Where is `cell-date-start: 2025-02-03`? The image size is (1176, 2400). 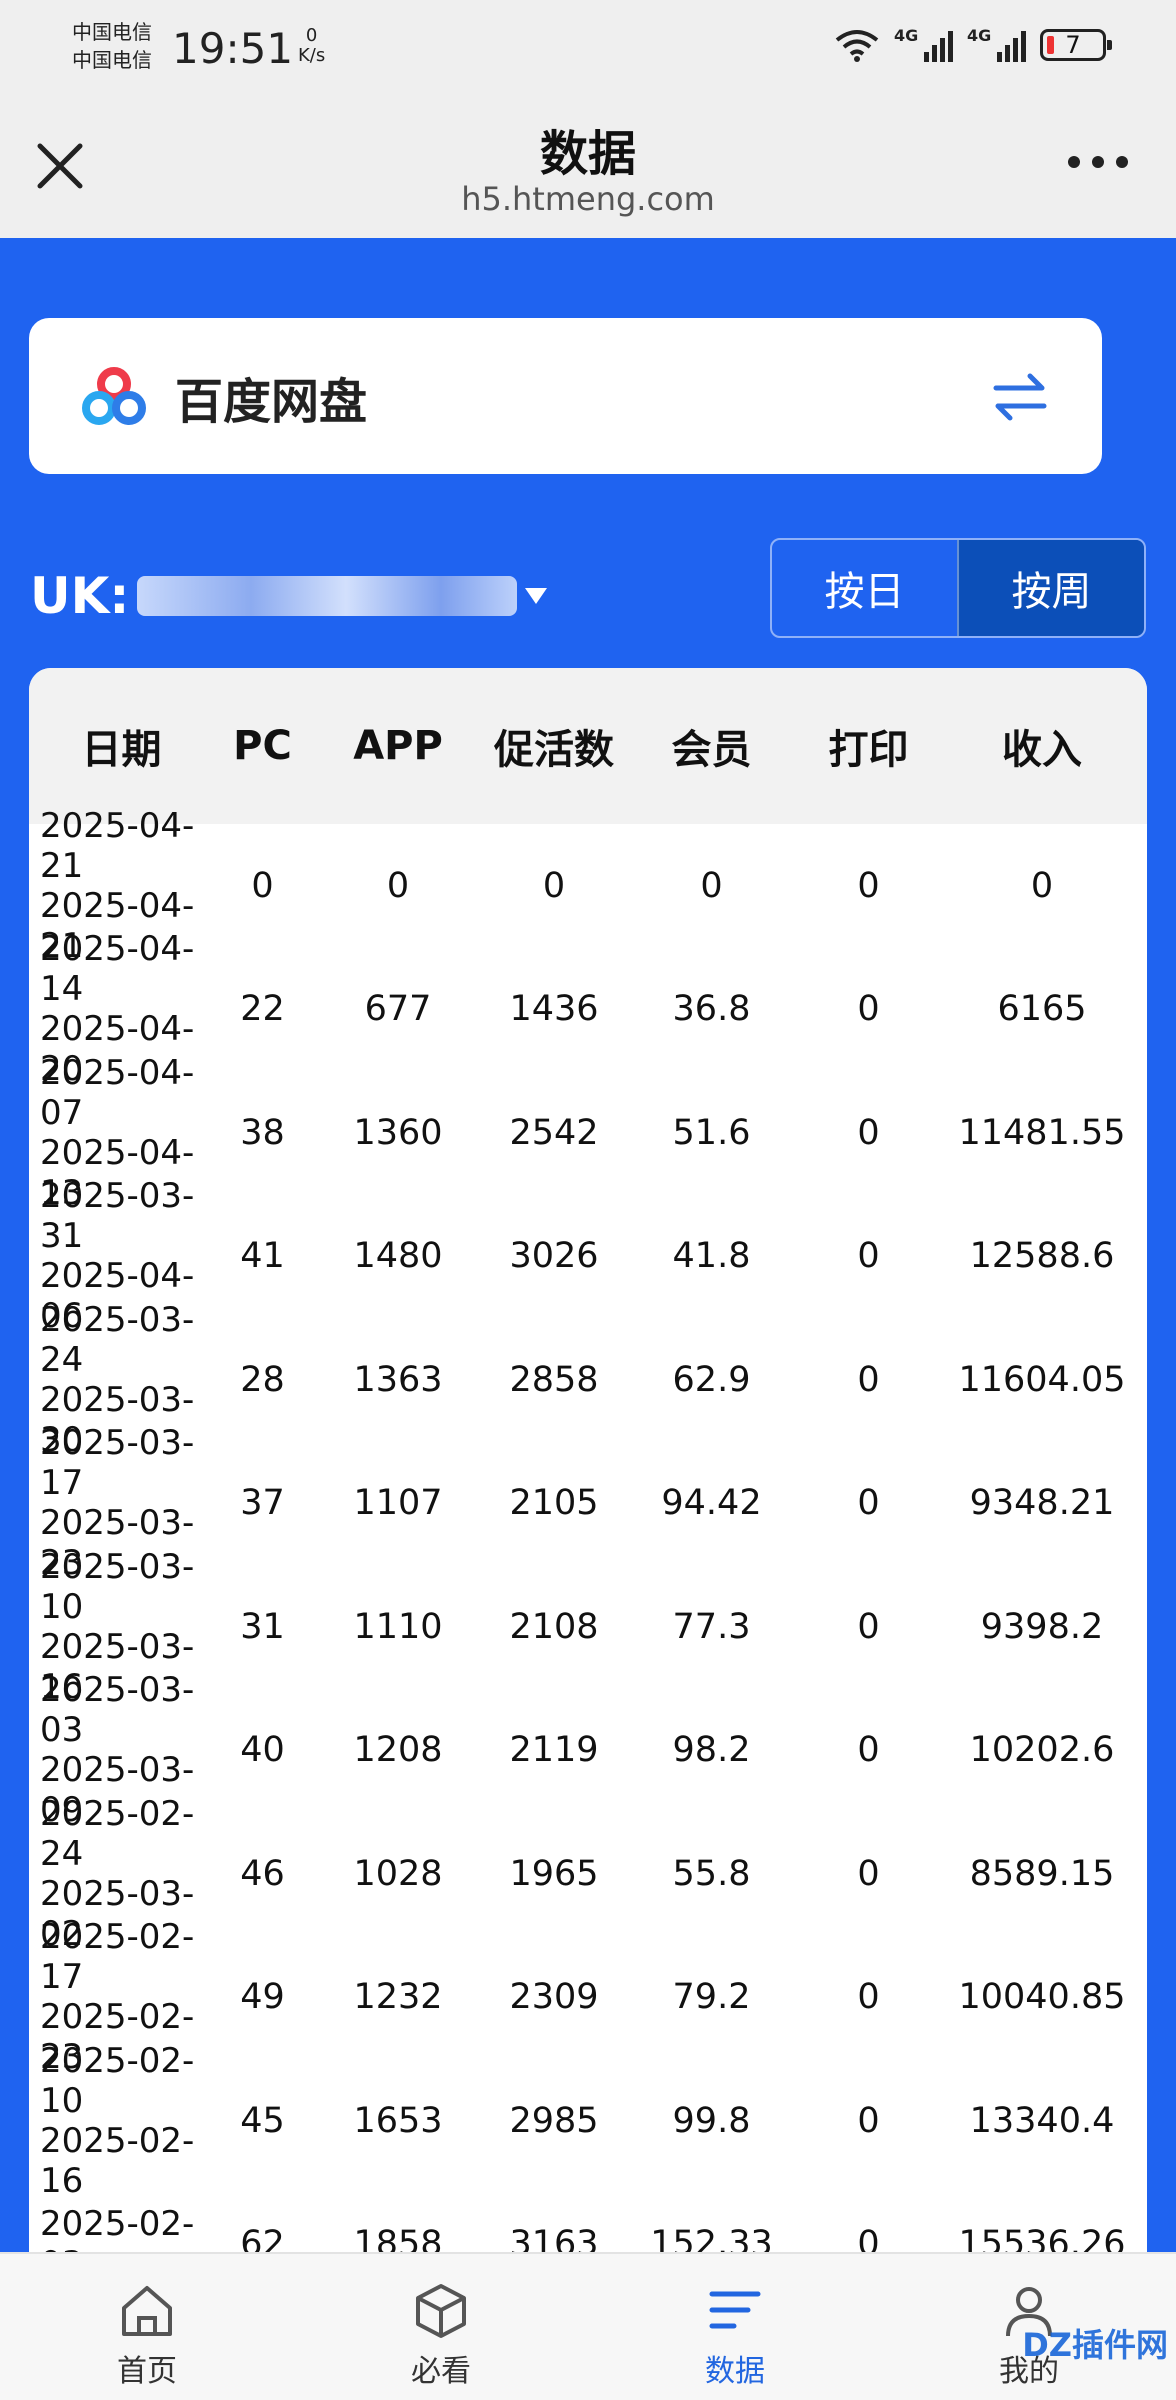
cell-date-start: 2025-02-03 is located at coordinates (117, 2228).